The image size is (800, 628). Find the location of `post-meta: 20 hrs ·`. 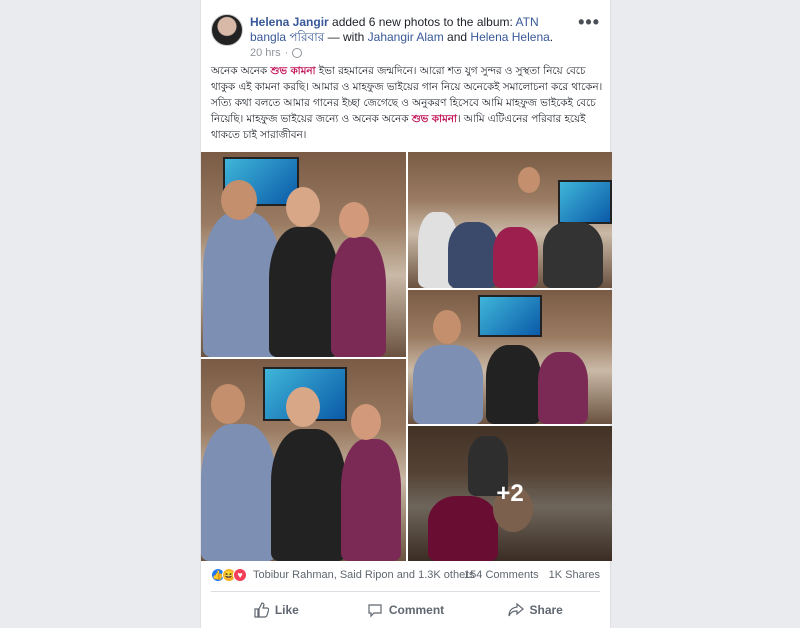

post-meta: 20 hrs · is located at coordinates (276, 53).